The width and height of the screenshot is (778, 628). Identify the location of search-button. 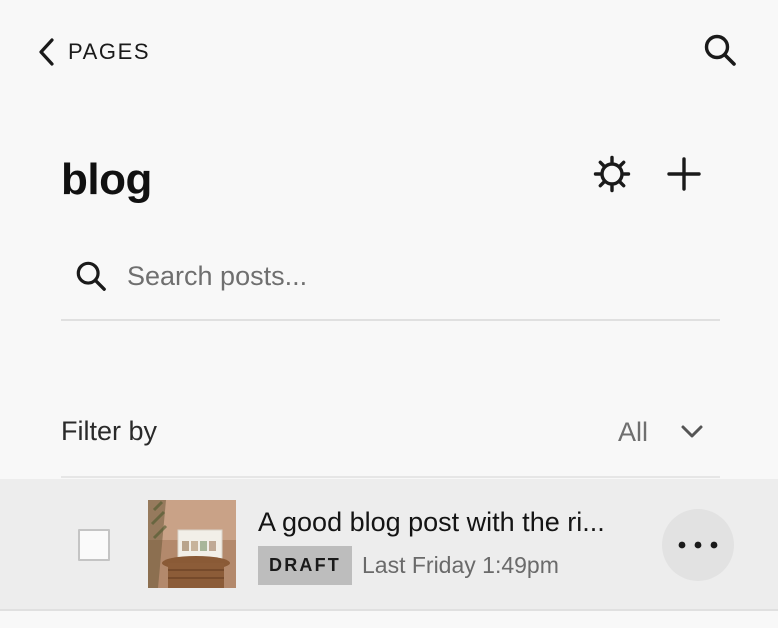
(720, 52).